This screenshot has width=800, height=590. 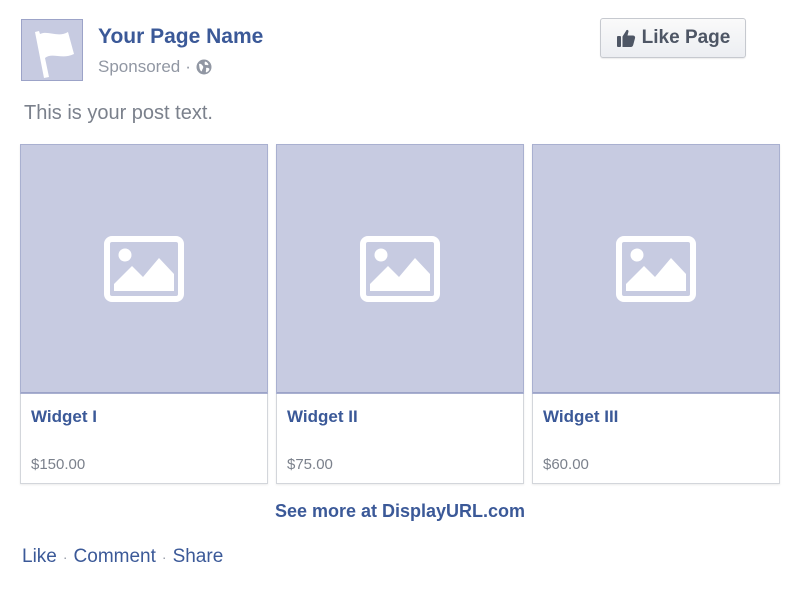 I want to click on page-name-link: Your Page Name, so click(x=180, y=37).